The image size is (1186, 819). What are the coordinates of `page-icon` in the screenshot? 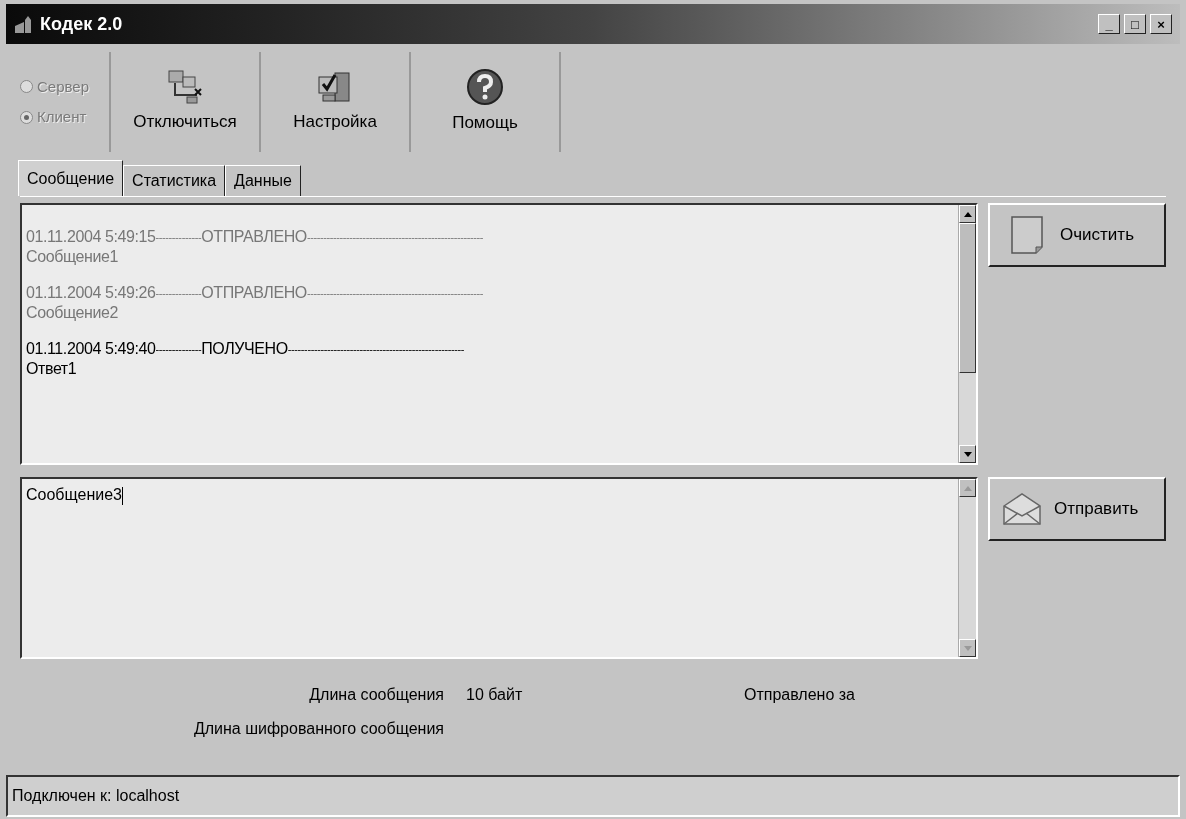 It's located at (1027, 235).